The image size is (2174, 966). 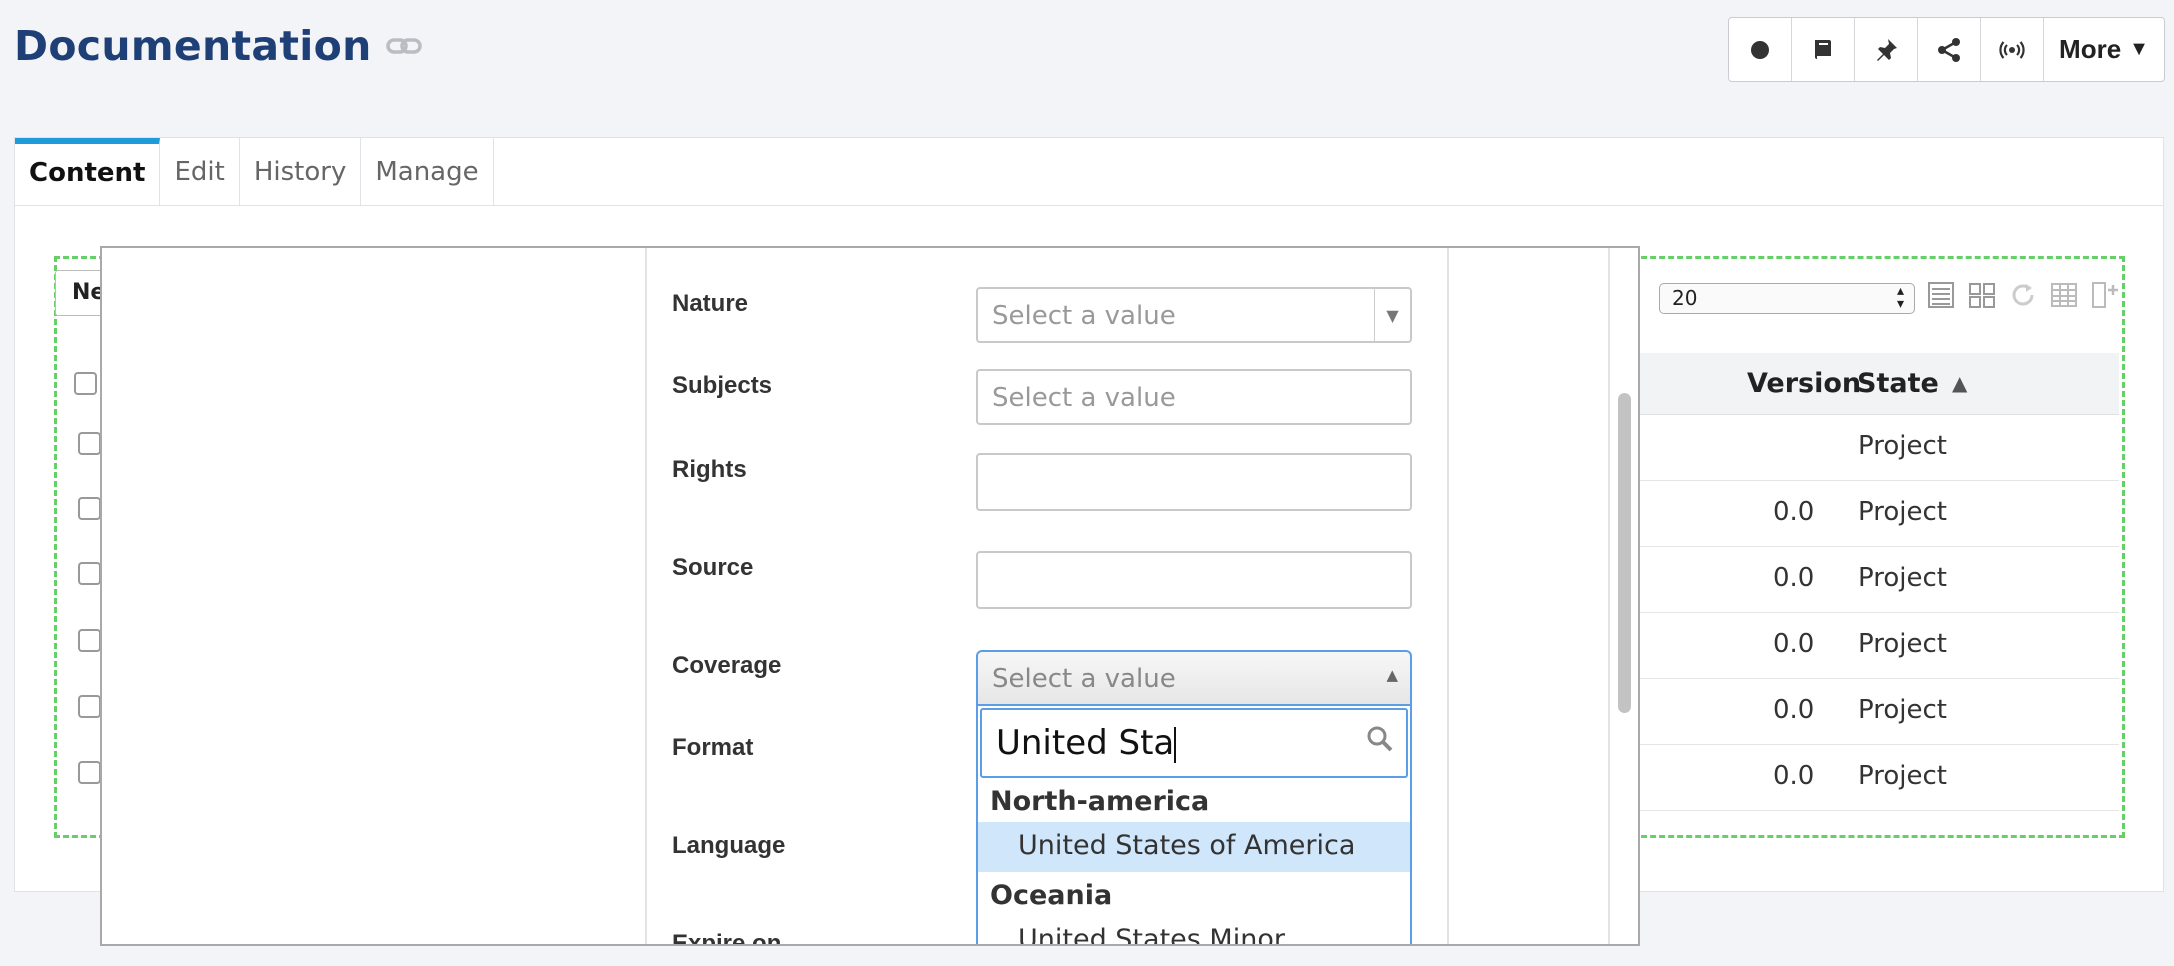 I want to click on tab-content: Content, so click(x=88, y=172).